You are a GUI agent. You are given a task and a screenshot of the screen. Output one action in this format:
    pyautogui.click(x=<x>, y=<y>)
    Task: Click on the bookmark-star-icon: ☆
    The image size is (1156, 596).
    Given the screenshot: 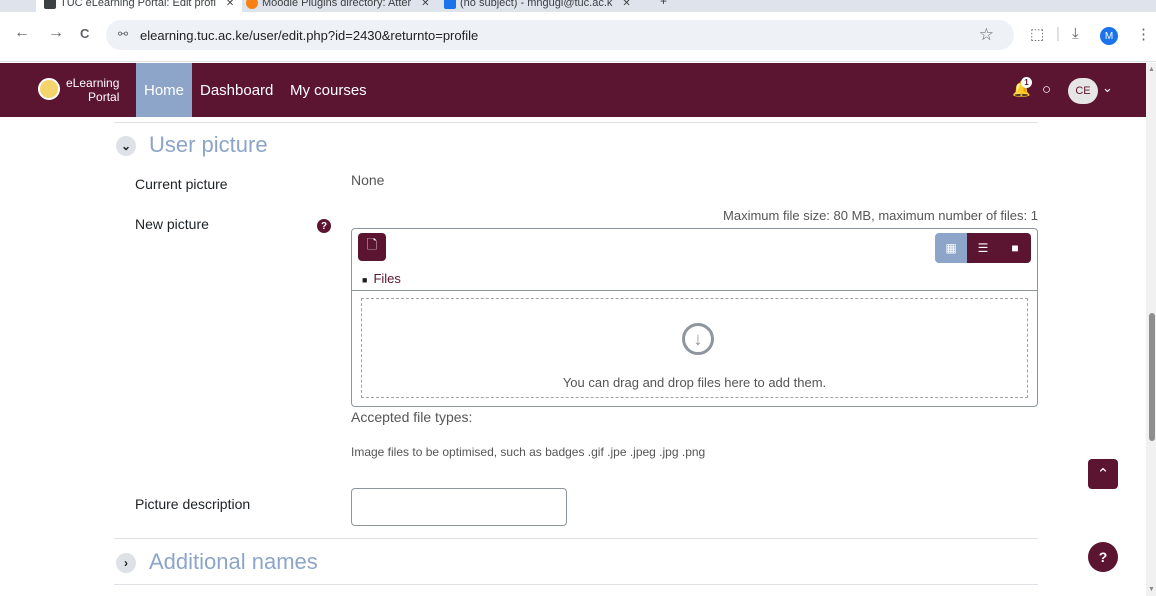 What is the action you would take?
    pyautogui.click(x=986, y=35)
    